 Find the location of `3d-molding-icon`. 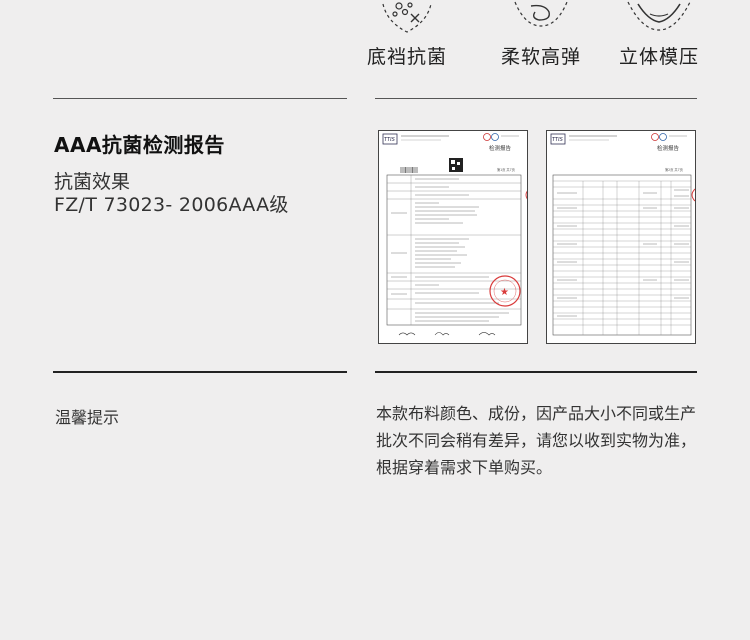

3d-molding-icon is located at coordinates (659, 16).